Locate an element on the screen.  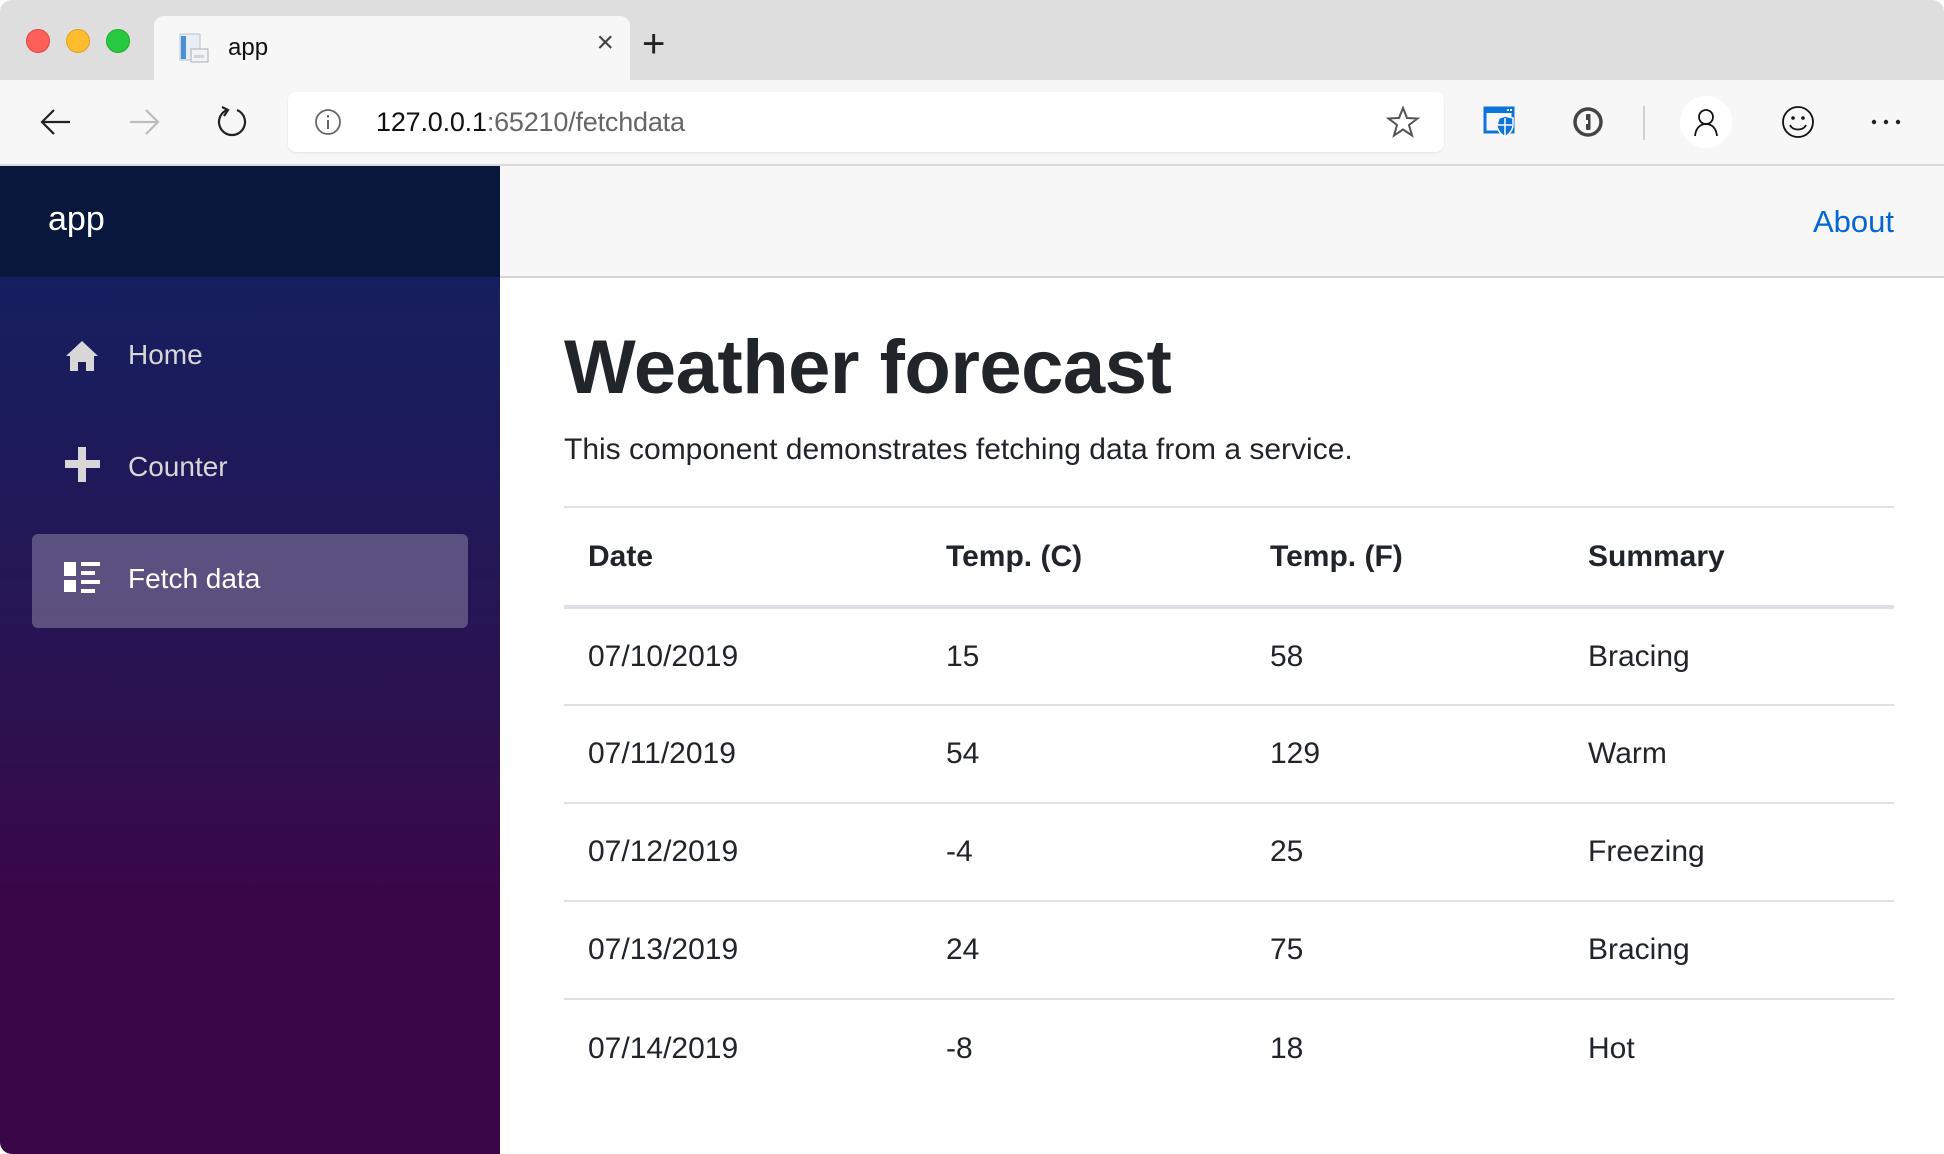
star-icon is located at coordinates (1403, 122).